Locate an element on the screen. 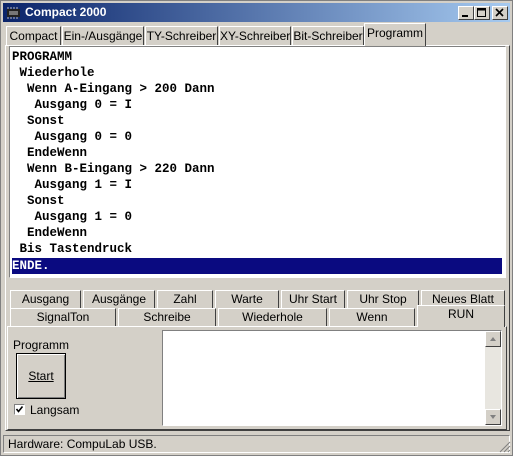 Image resolution: width=513 pixels, height=456 pixels. program-line: Wenn B-Eingang > 220 Dann is located at coordinates (257, 169).